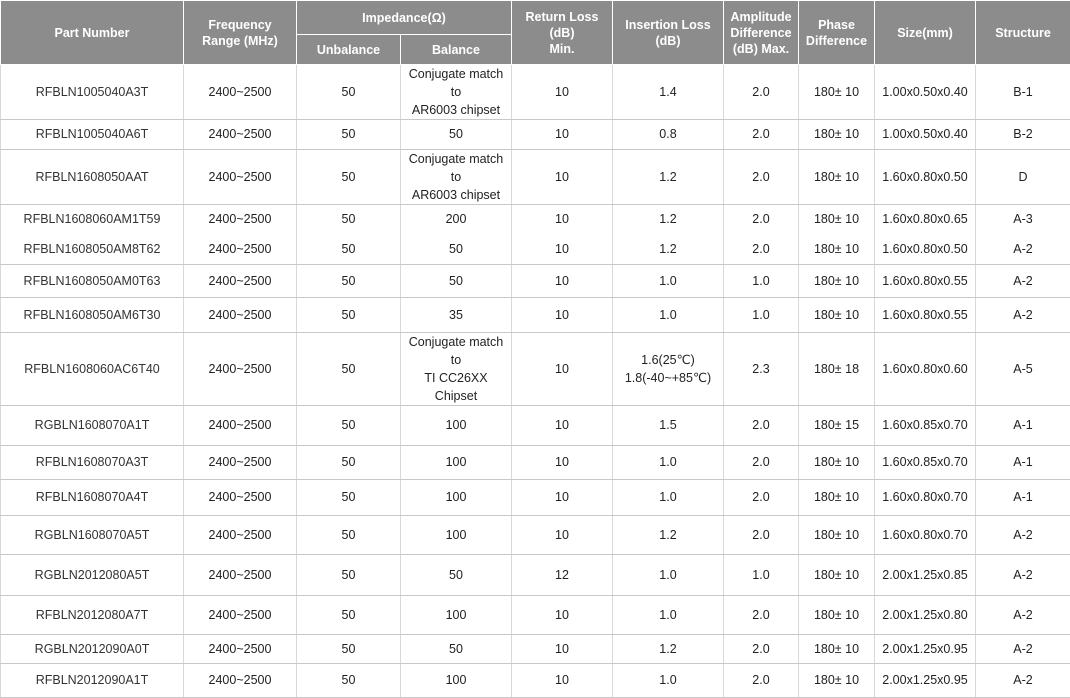 The width and height of the screenshot is (1070, 698). I want to click on cell-part-number: RGBLN1608070A1T, so click(92, 426).